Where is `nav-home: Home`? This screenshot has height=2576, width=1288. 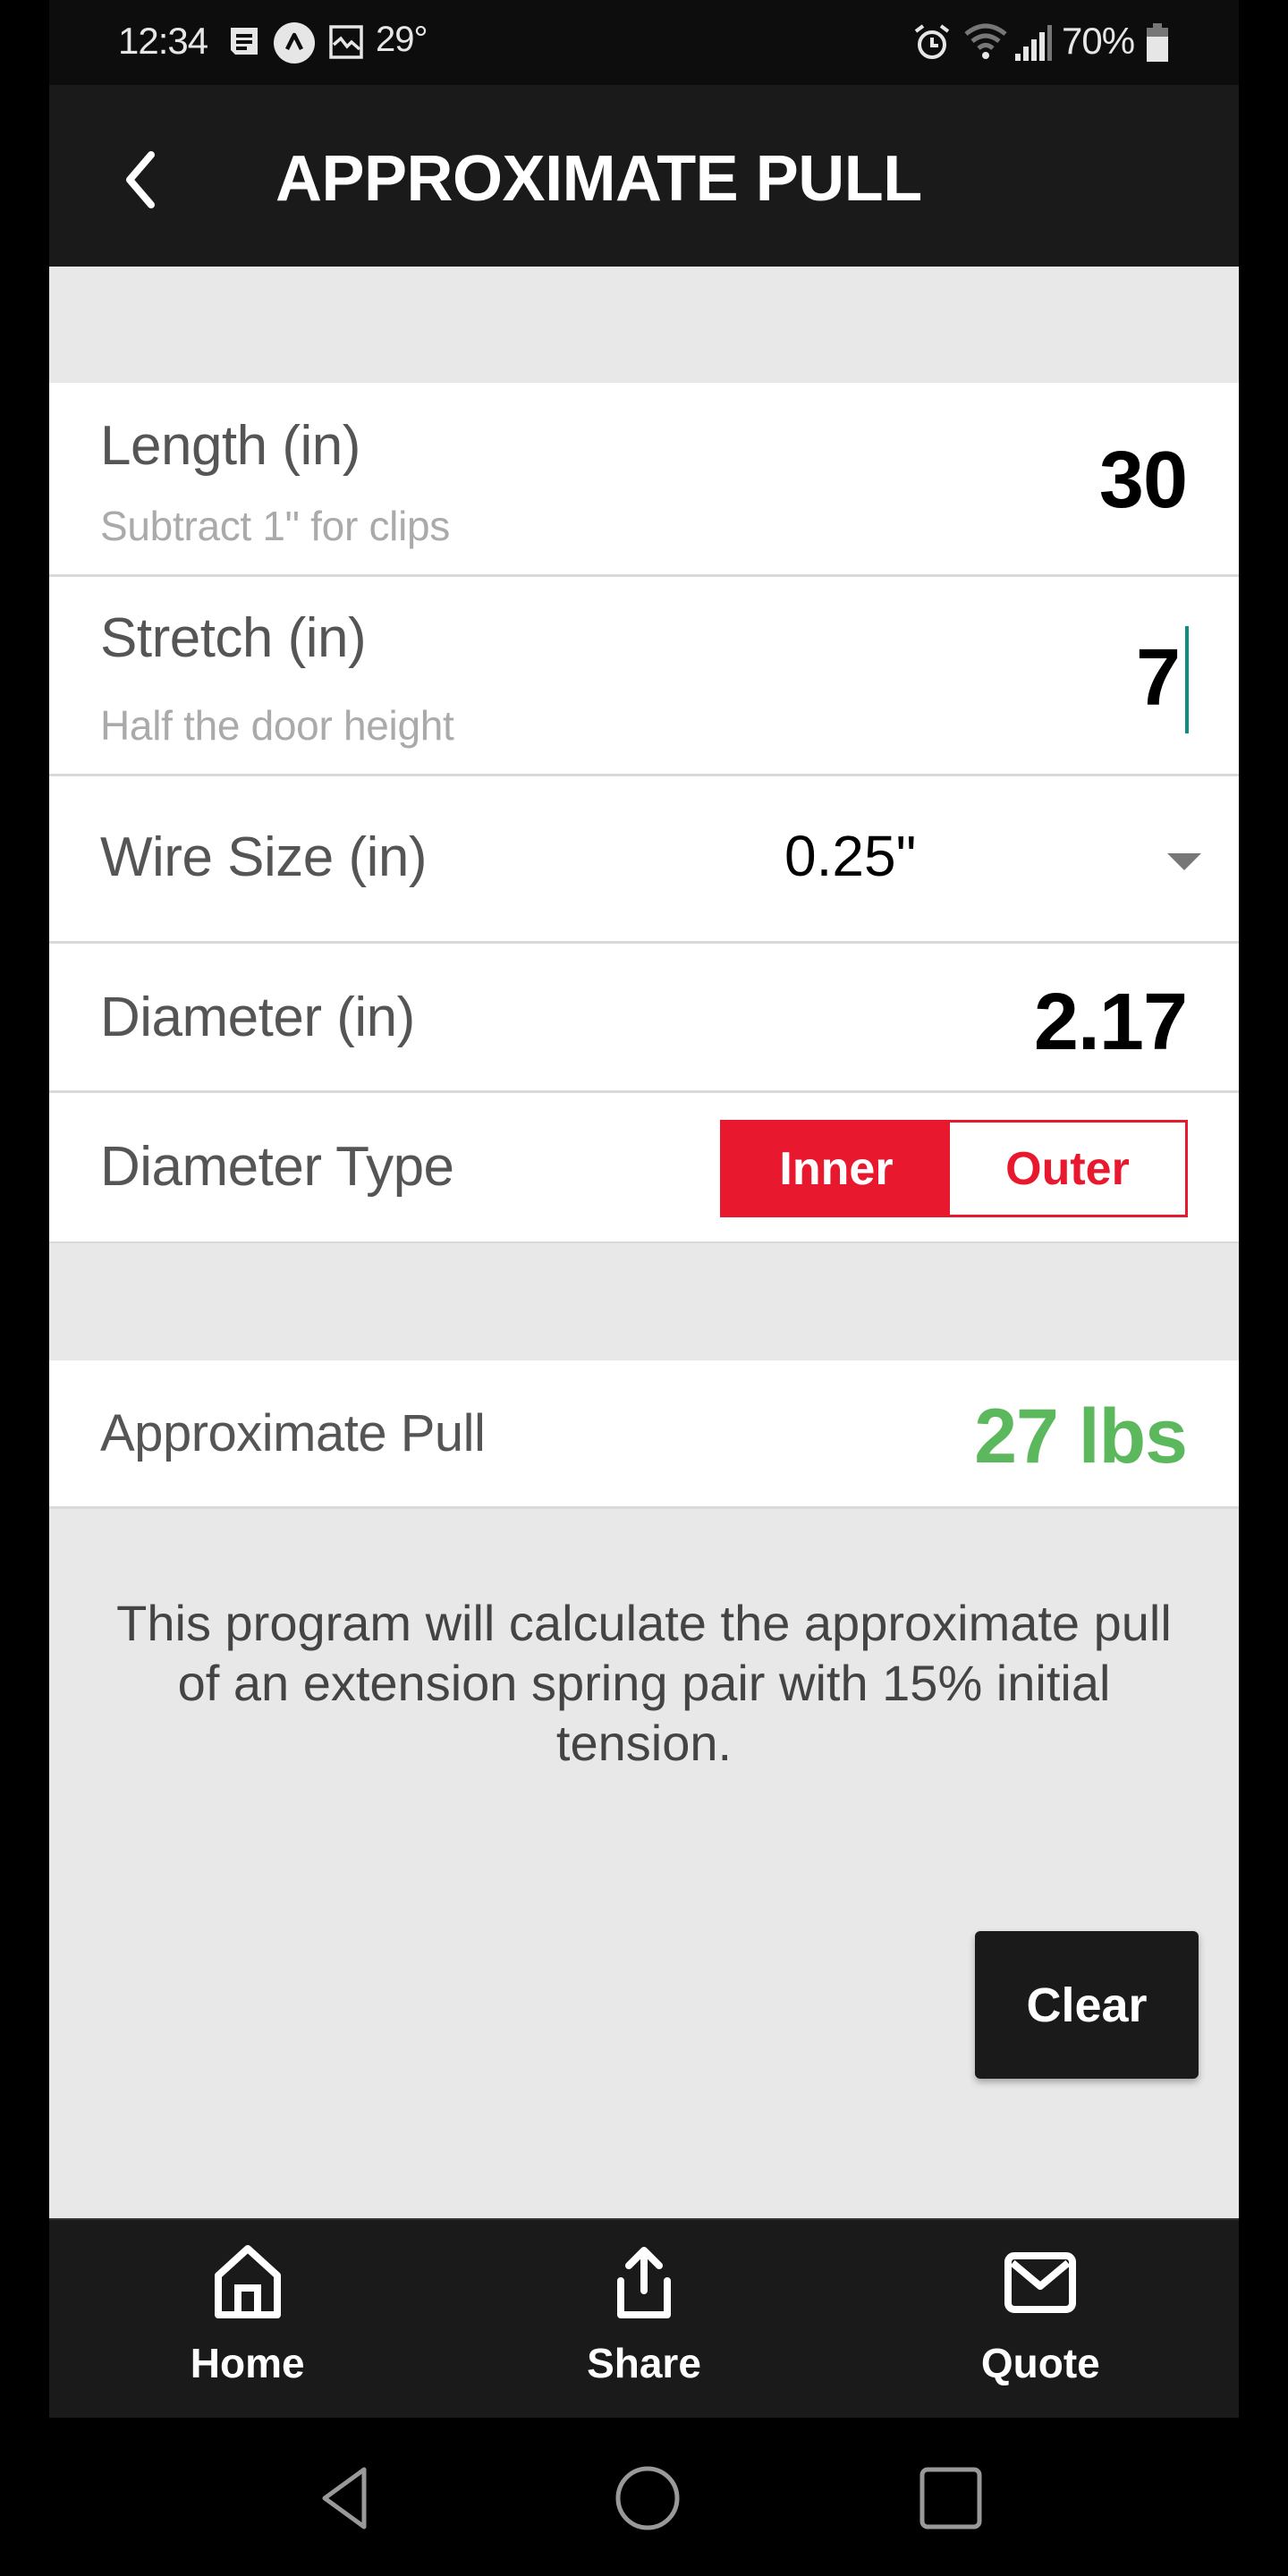 nav-home: Home is located at coordinates (247, 2319).